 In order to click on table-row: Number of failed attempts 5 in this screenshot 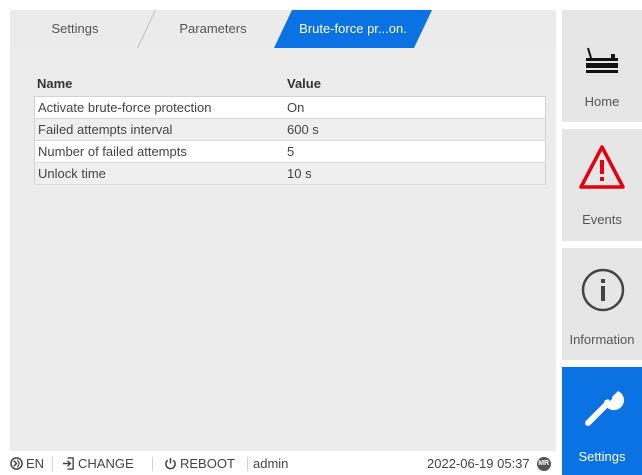, I will do `click(290, 151)`.